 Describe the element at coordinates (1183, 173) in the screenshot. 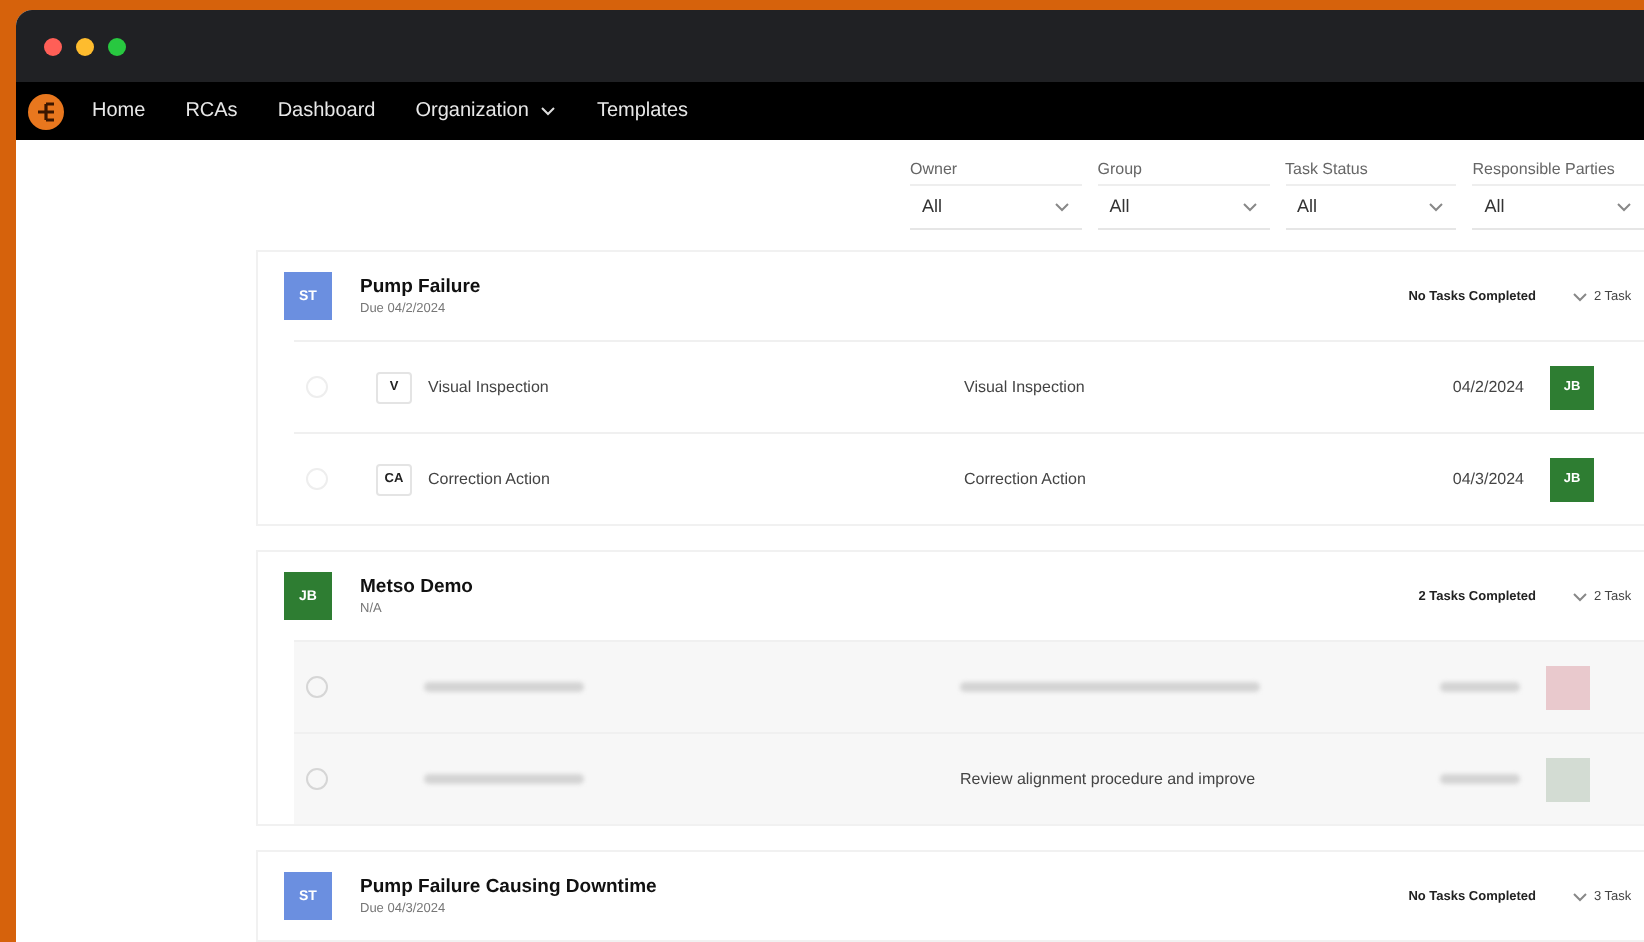

I see `filter-label: Group` at that location.